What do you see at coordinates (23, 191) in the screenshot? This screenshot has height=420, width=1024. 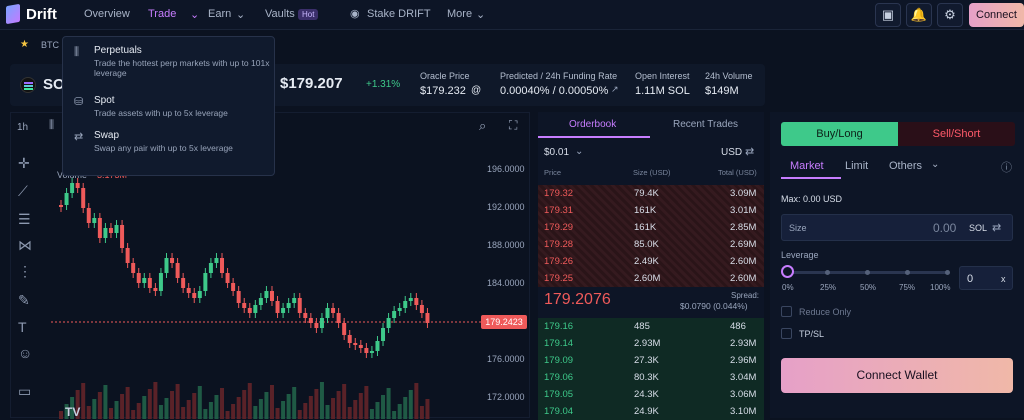 I see `trendline-icon: ⟋` at bounding box center [23, 191].